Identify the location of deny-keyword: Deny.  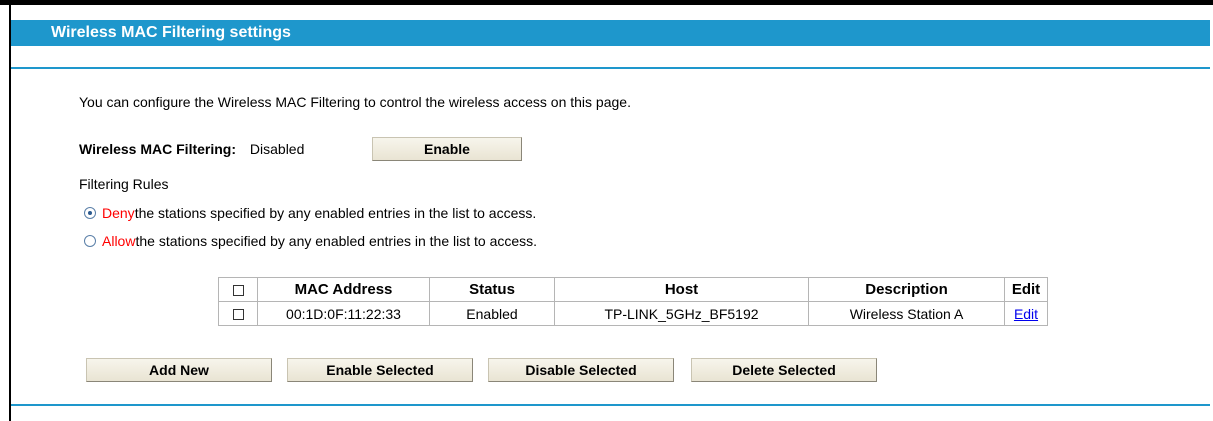
(118, 213).